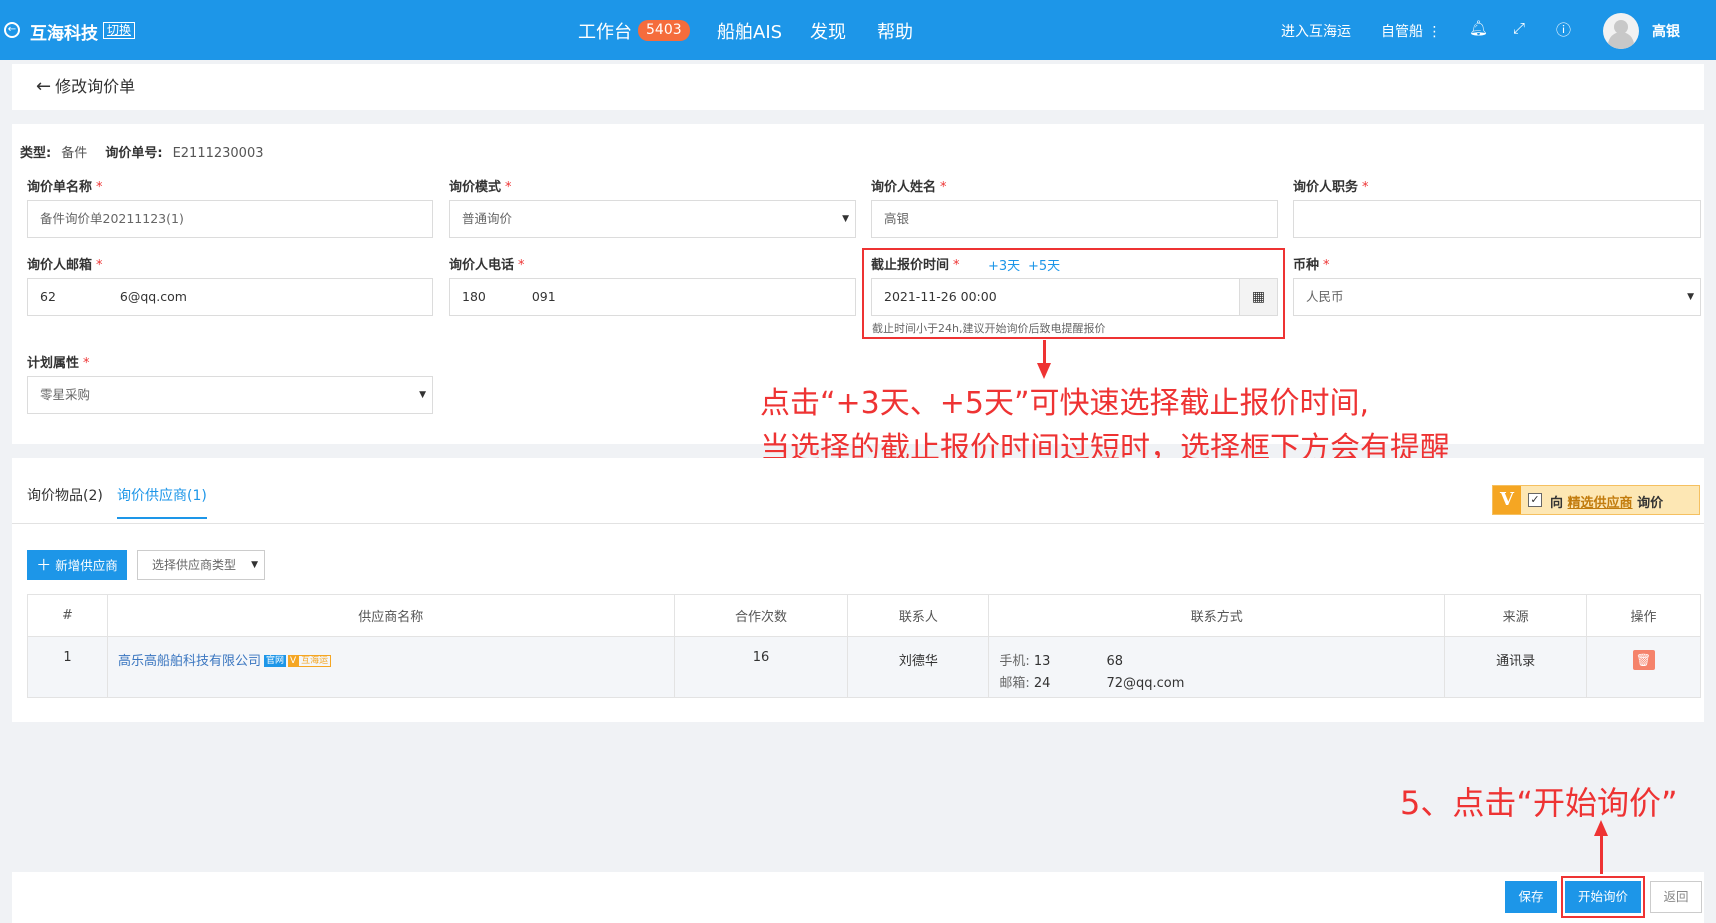 The width and height of the screenshot is (1716, 923). I want to click on currency-select: 人民币 ▼, so click(1497, 297).